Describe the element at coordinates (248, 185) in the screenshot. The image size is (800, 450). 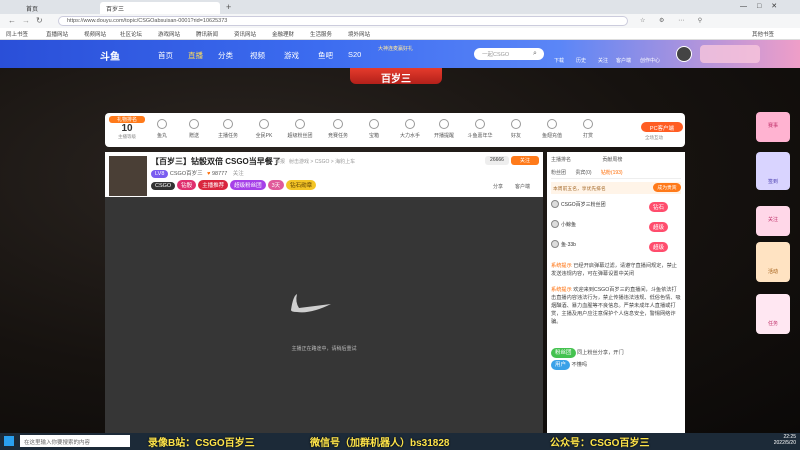
I see `tag: 超级粉丝团` at that location.